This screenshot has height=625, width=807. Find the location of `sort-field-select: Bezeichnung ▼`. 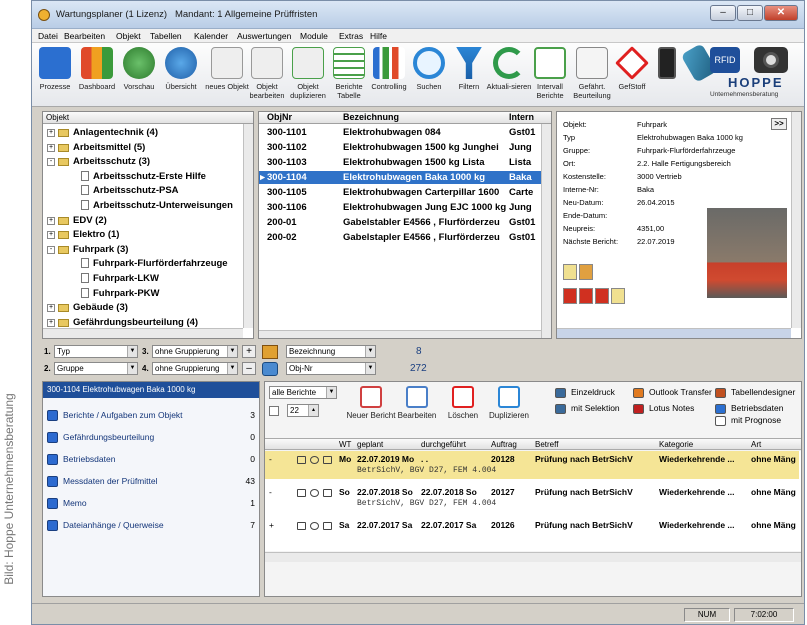

sort-field-select: Bezeichnung ▼ is located at coordinates (331, 351).